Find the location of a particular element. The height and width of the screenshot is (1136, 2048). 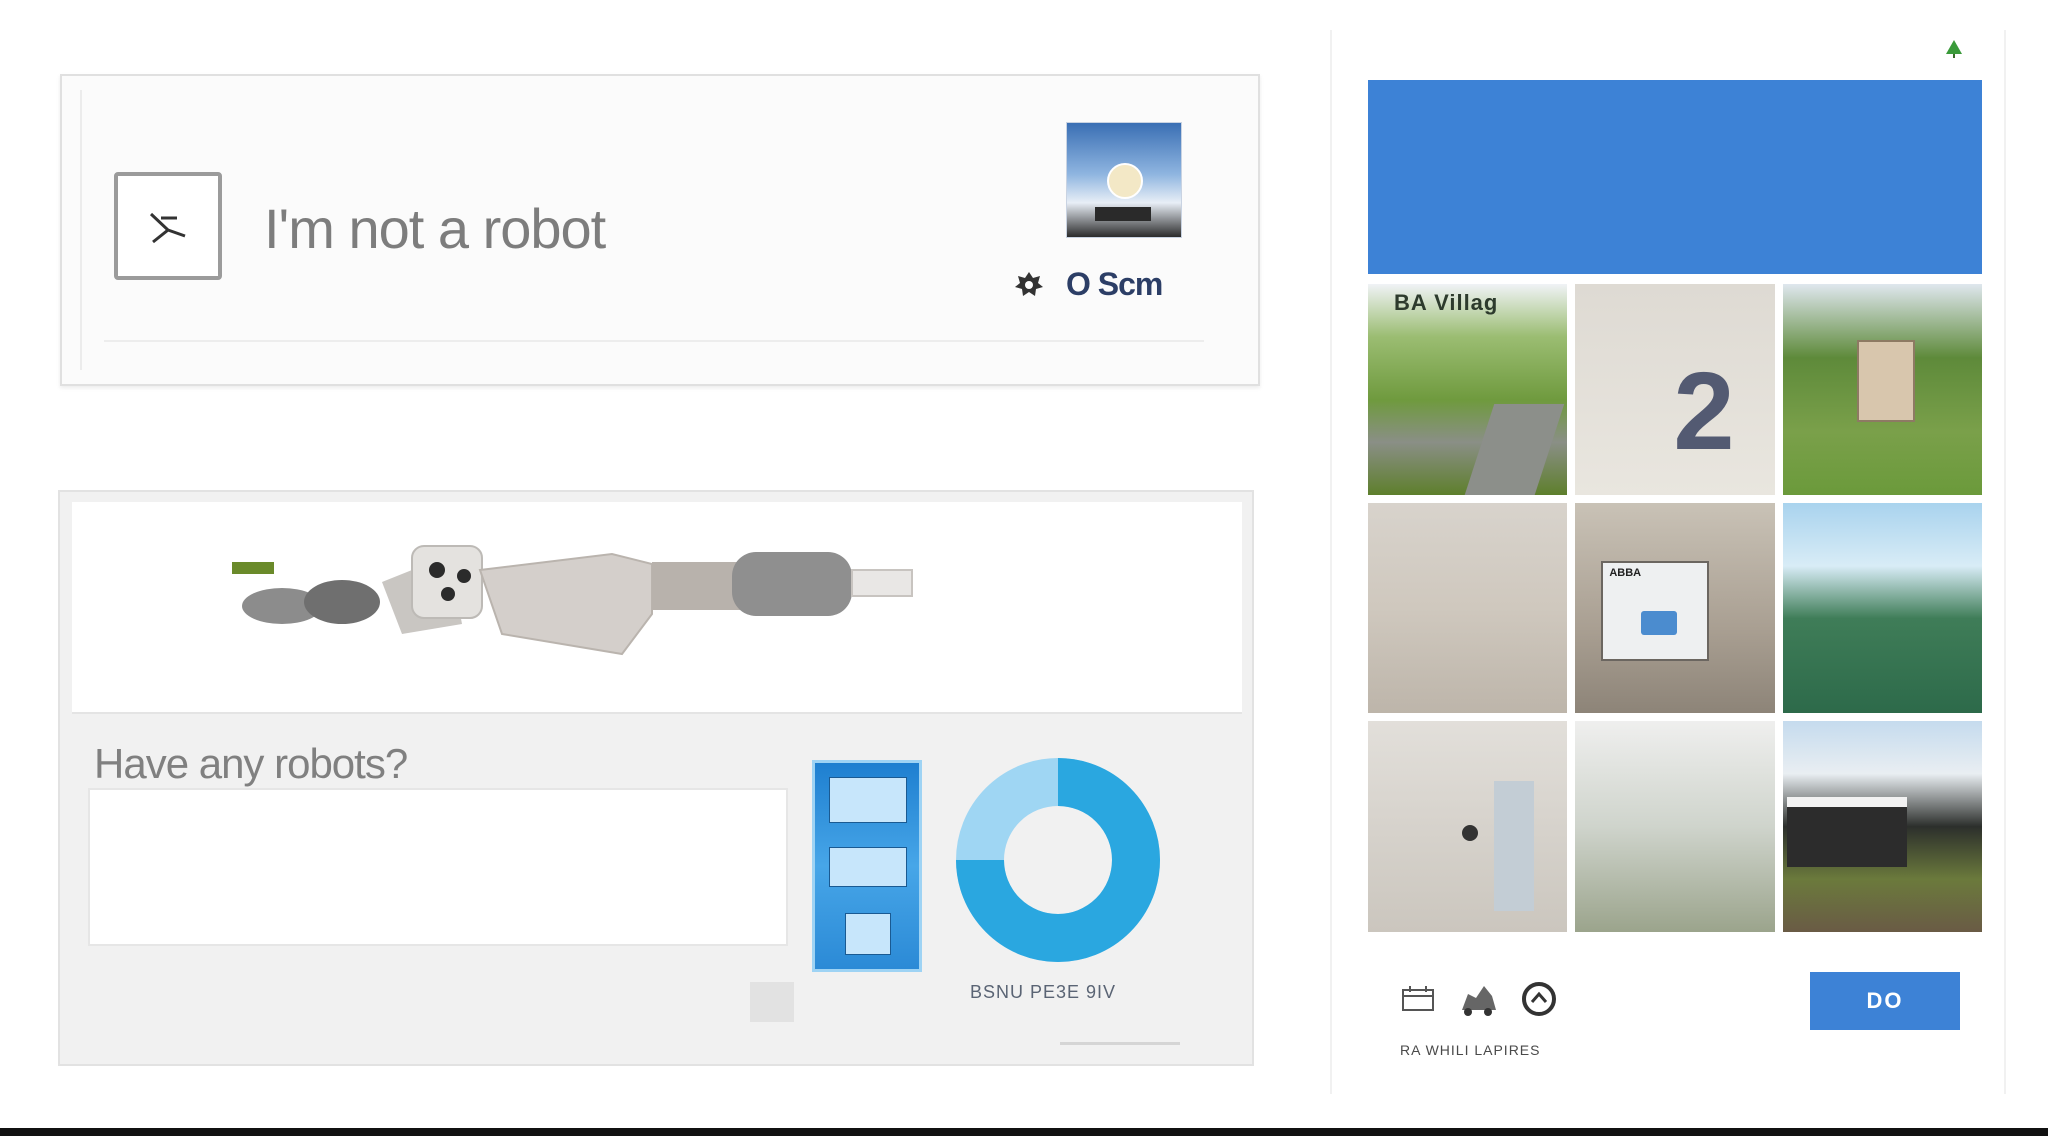

info-icon is located at coordinates (1539, 999).